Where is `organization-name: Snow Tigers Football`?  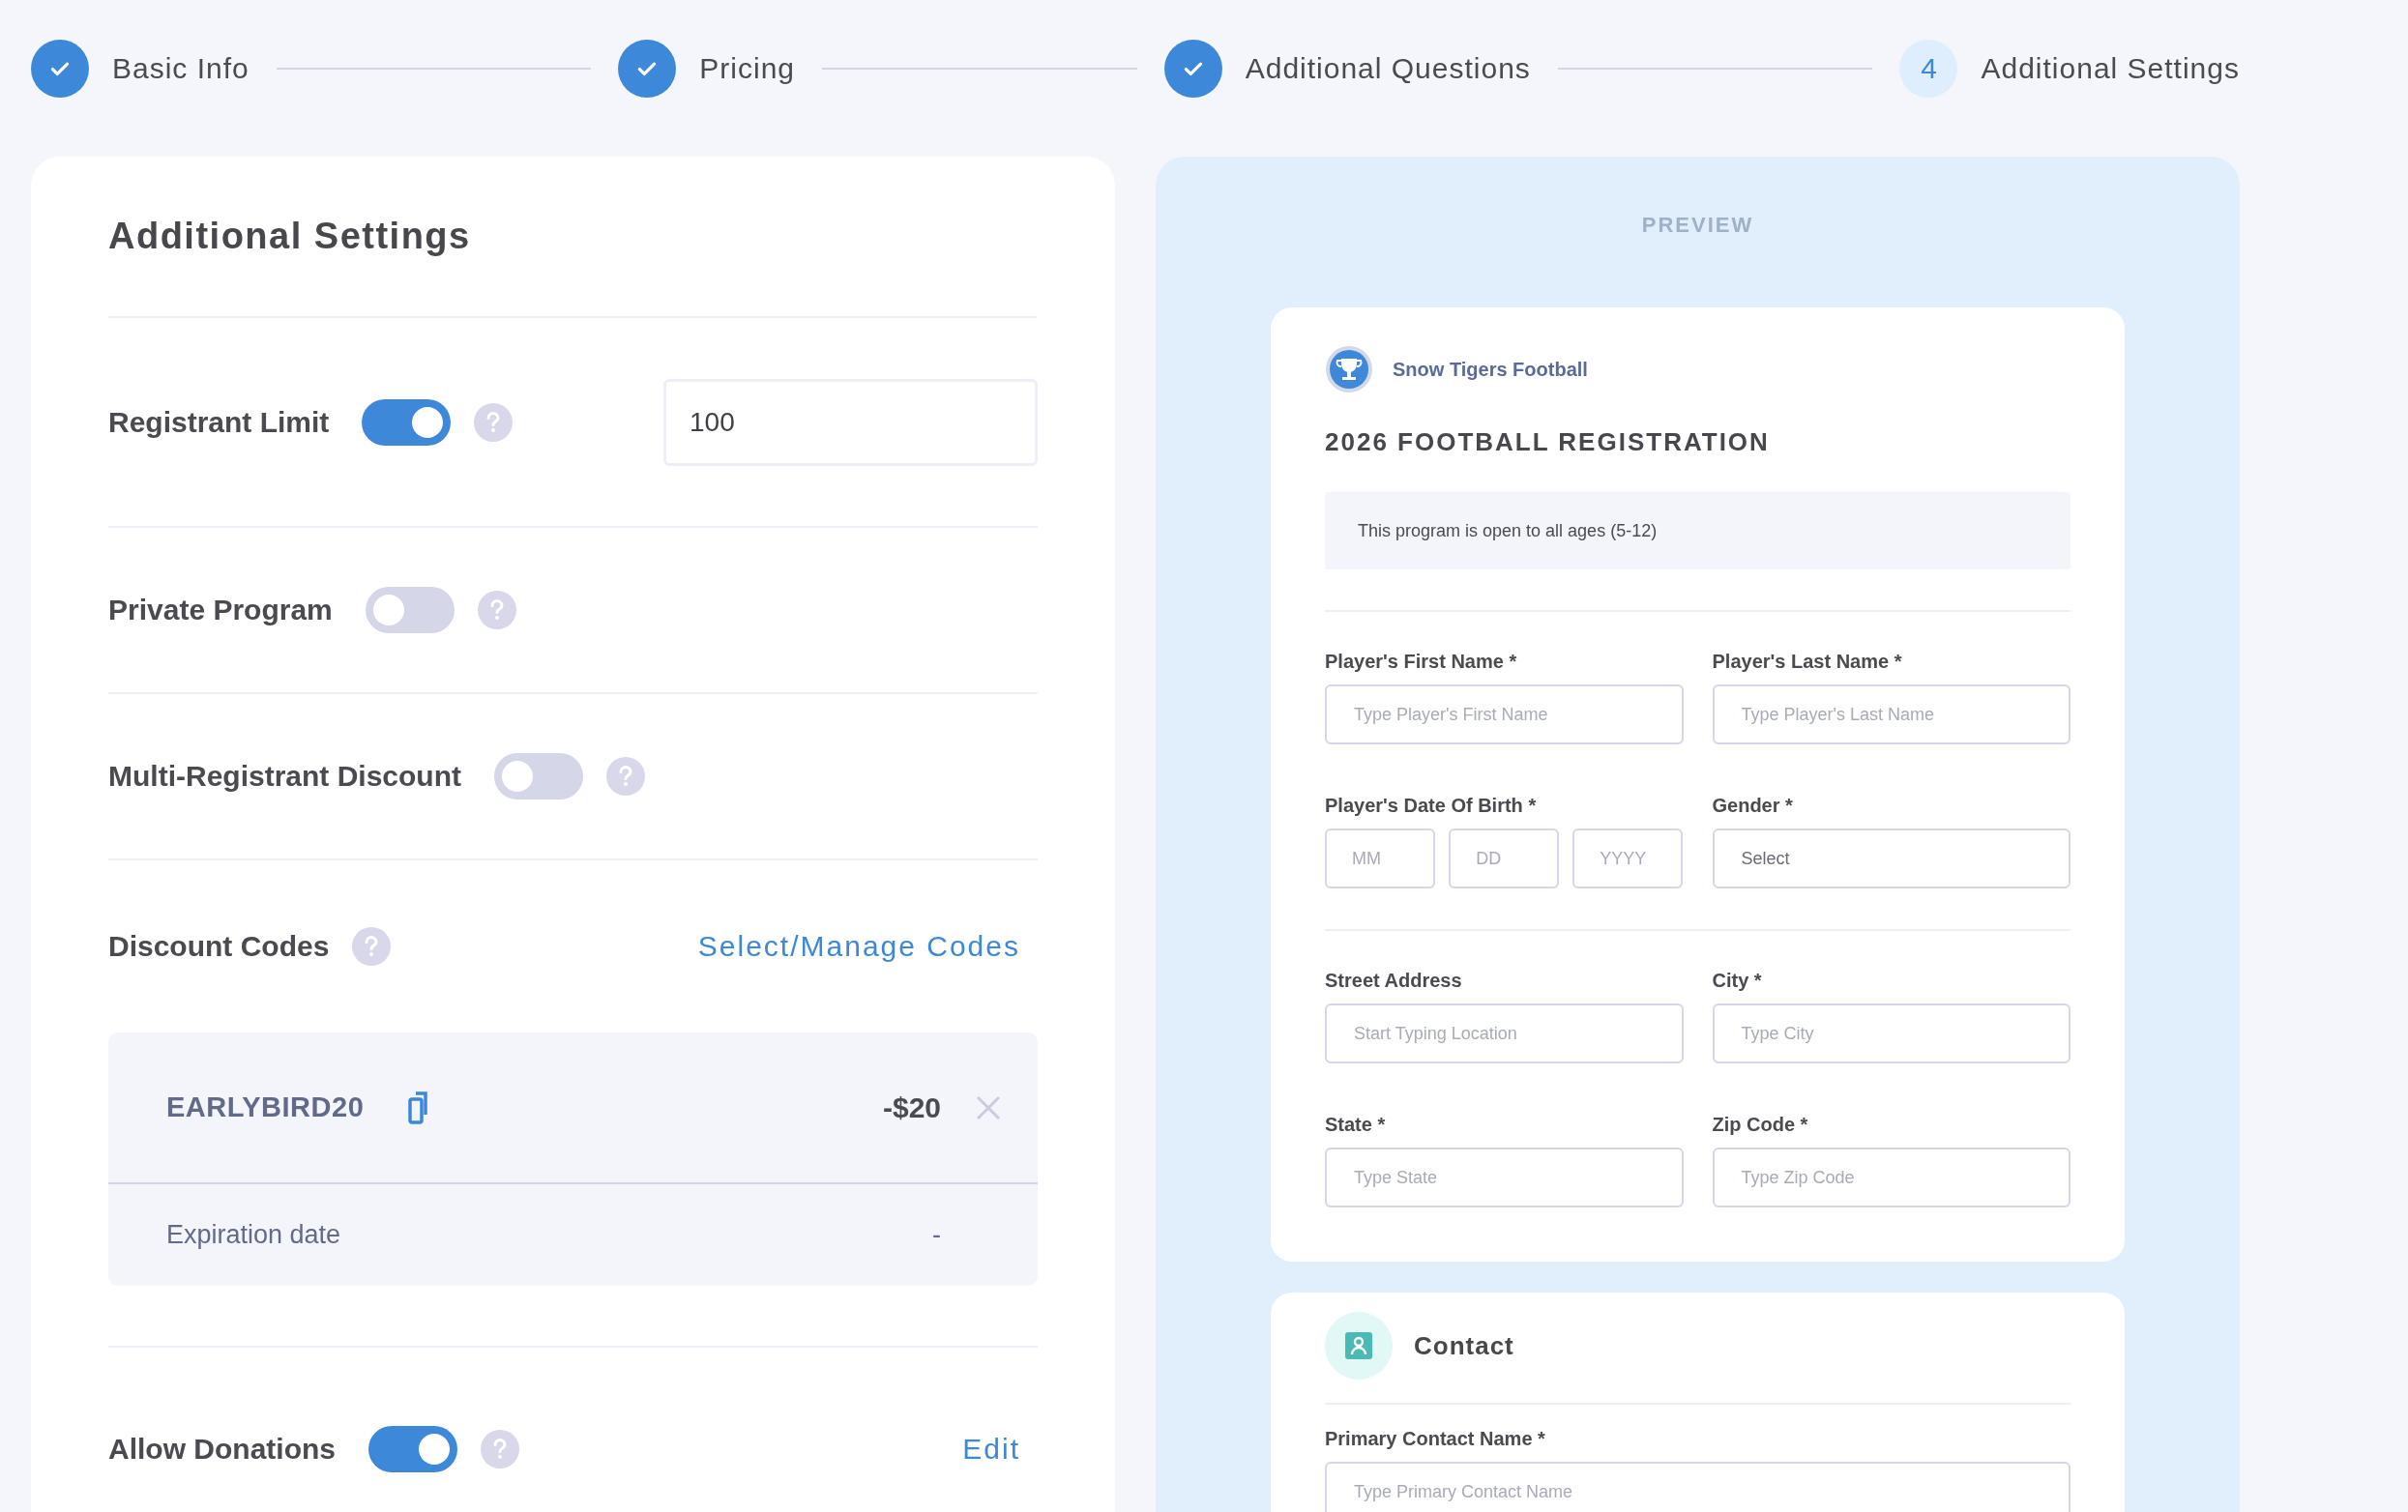 organization-name: Snow Tigers Football is located at coordinates (1490, 369).